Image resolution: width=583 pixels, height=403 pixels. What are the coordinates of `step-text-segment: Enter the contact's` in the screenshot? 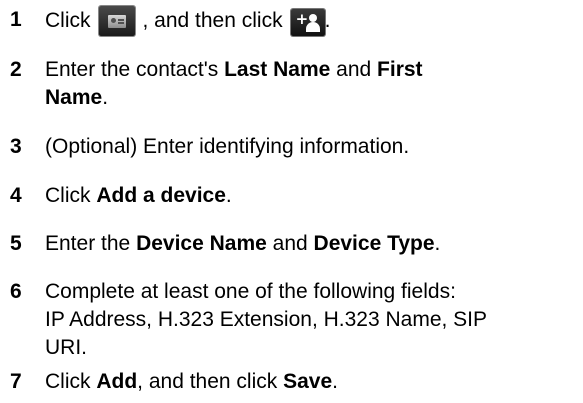 It's located at (135, 69).